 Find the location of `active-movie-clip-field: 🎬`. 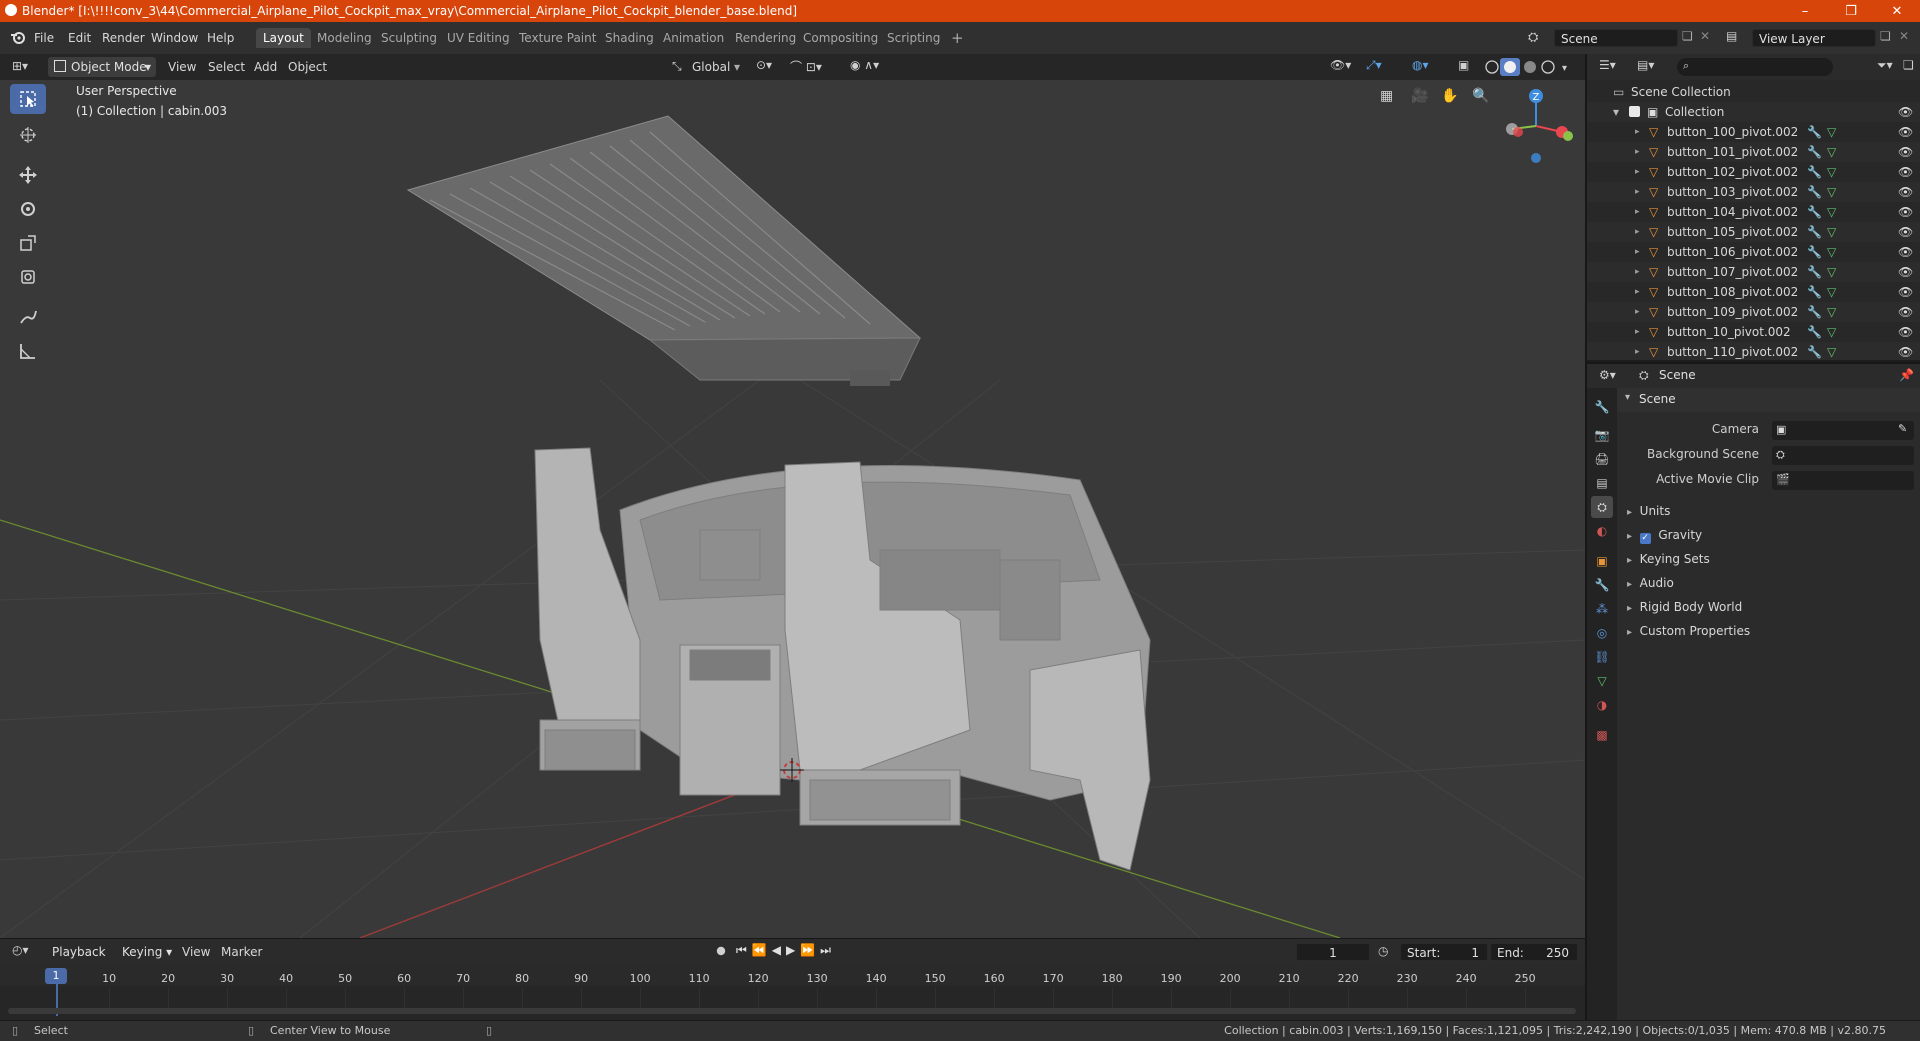

active-movie-clip-field: 🎬 is located at coordinates (1843, 480).